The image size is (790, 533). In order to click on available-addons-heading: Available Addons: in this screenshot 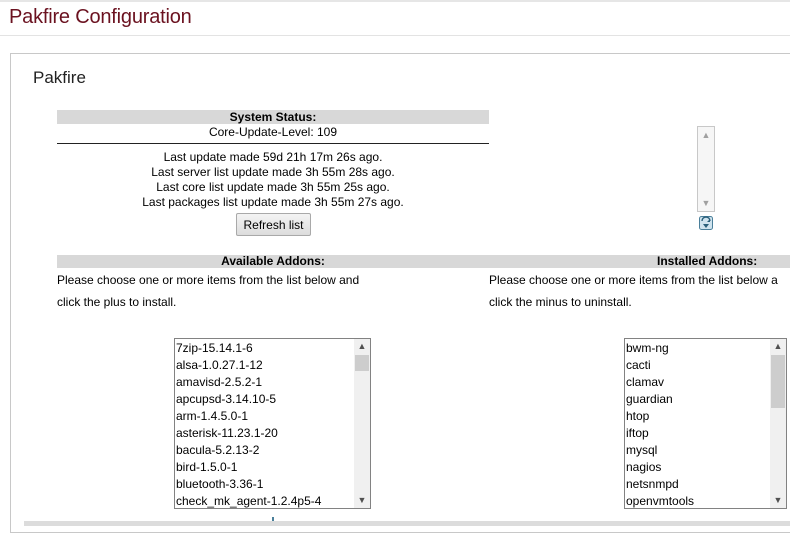, I will do `click(273, 261)`.